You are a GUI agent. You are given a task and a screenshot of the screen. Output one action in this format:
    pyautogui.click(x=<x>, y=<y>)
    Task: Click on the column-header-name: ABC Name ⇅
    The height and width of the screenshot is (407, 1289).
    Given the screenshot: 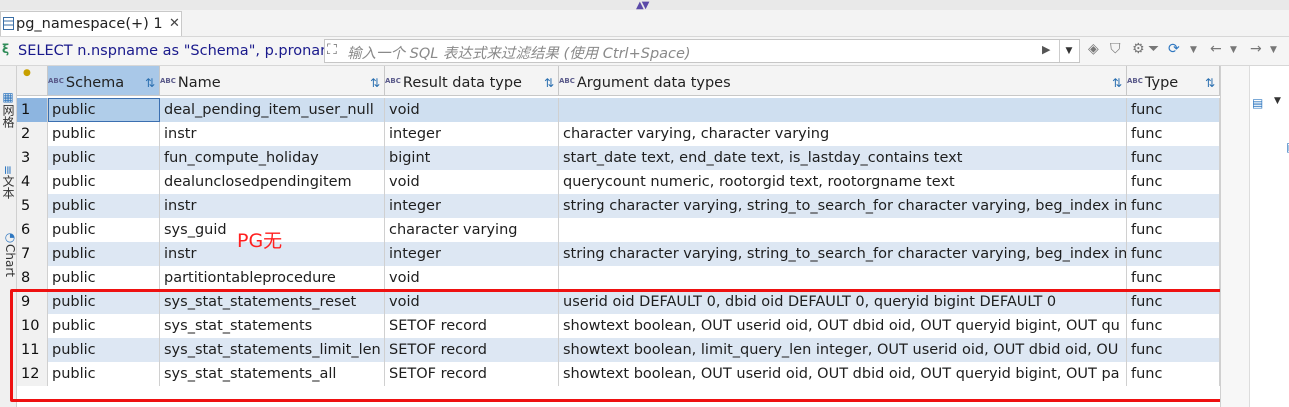 What is the action you would take?
    pyautogui.click(x=272, y=81)
    